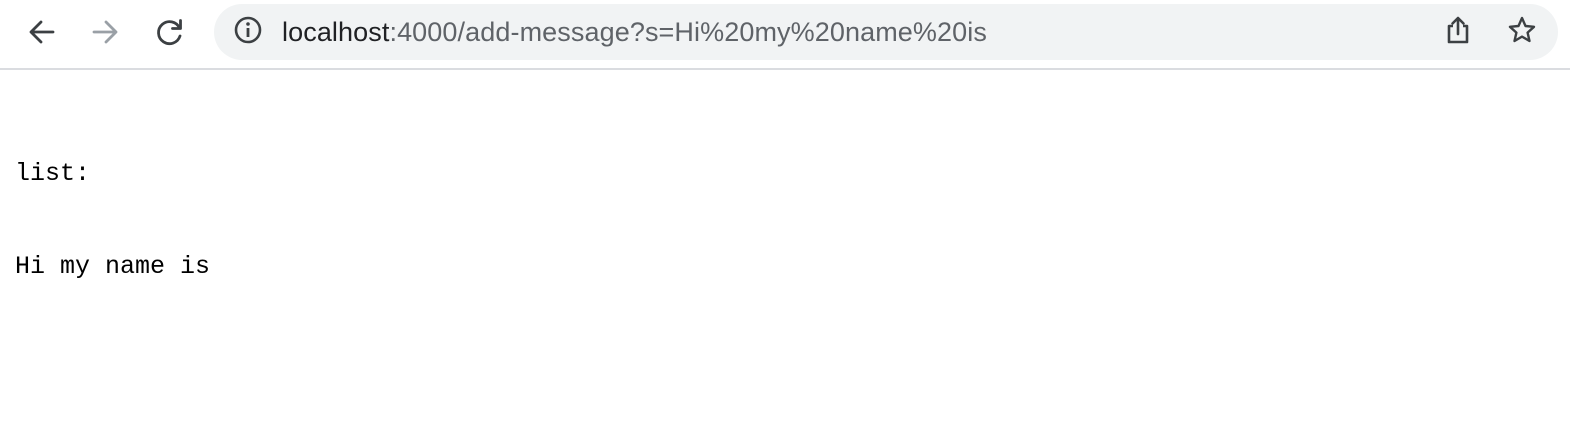 This screenshot has height=446, width=1570. I want to click on reload-button, so click(170, 32).